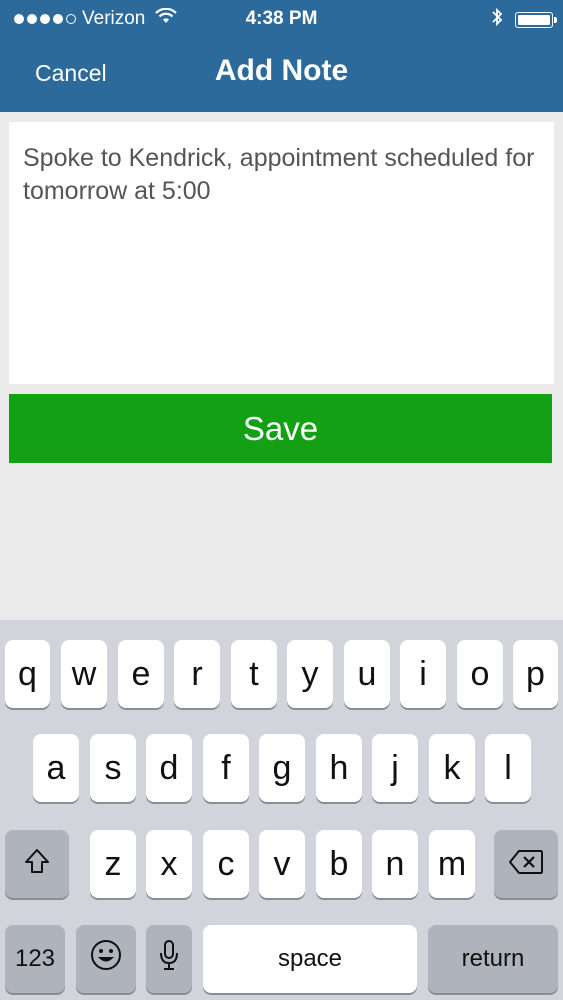 The width and height of the screenshot is (563, 1000). I want to click on shift-icon, so click(37, 864).